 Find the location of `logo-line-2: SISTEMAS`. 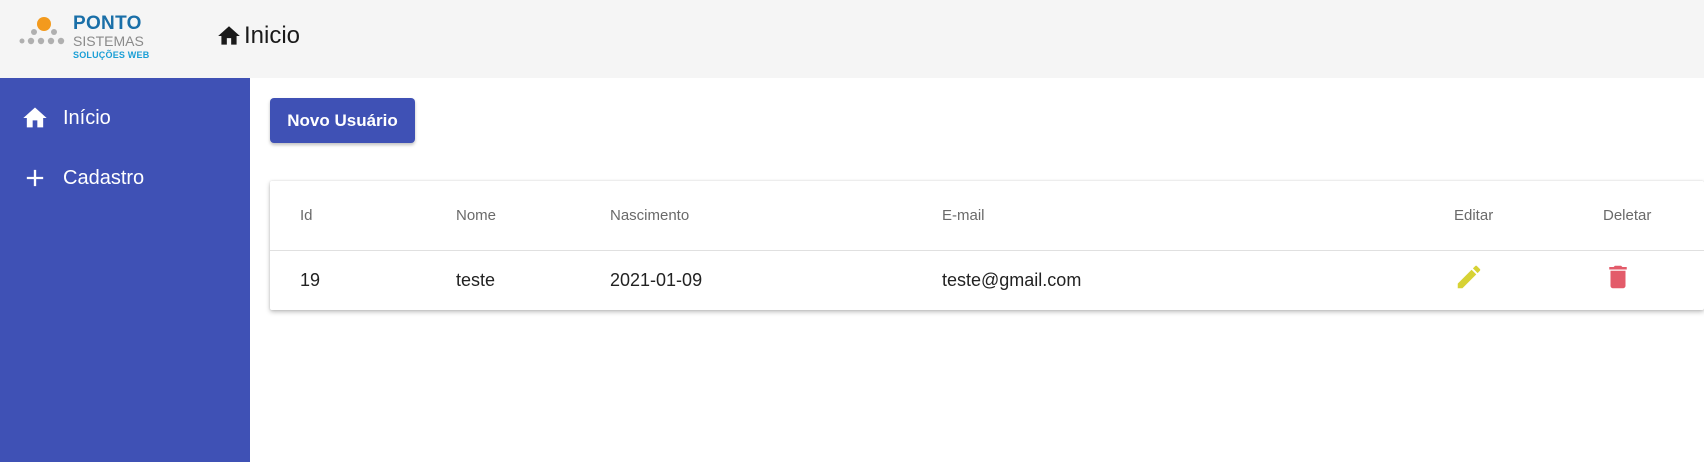

logo-line-2: SISTEMAS is located at coordinates (108, 41).